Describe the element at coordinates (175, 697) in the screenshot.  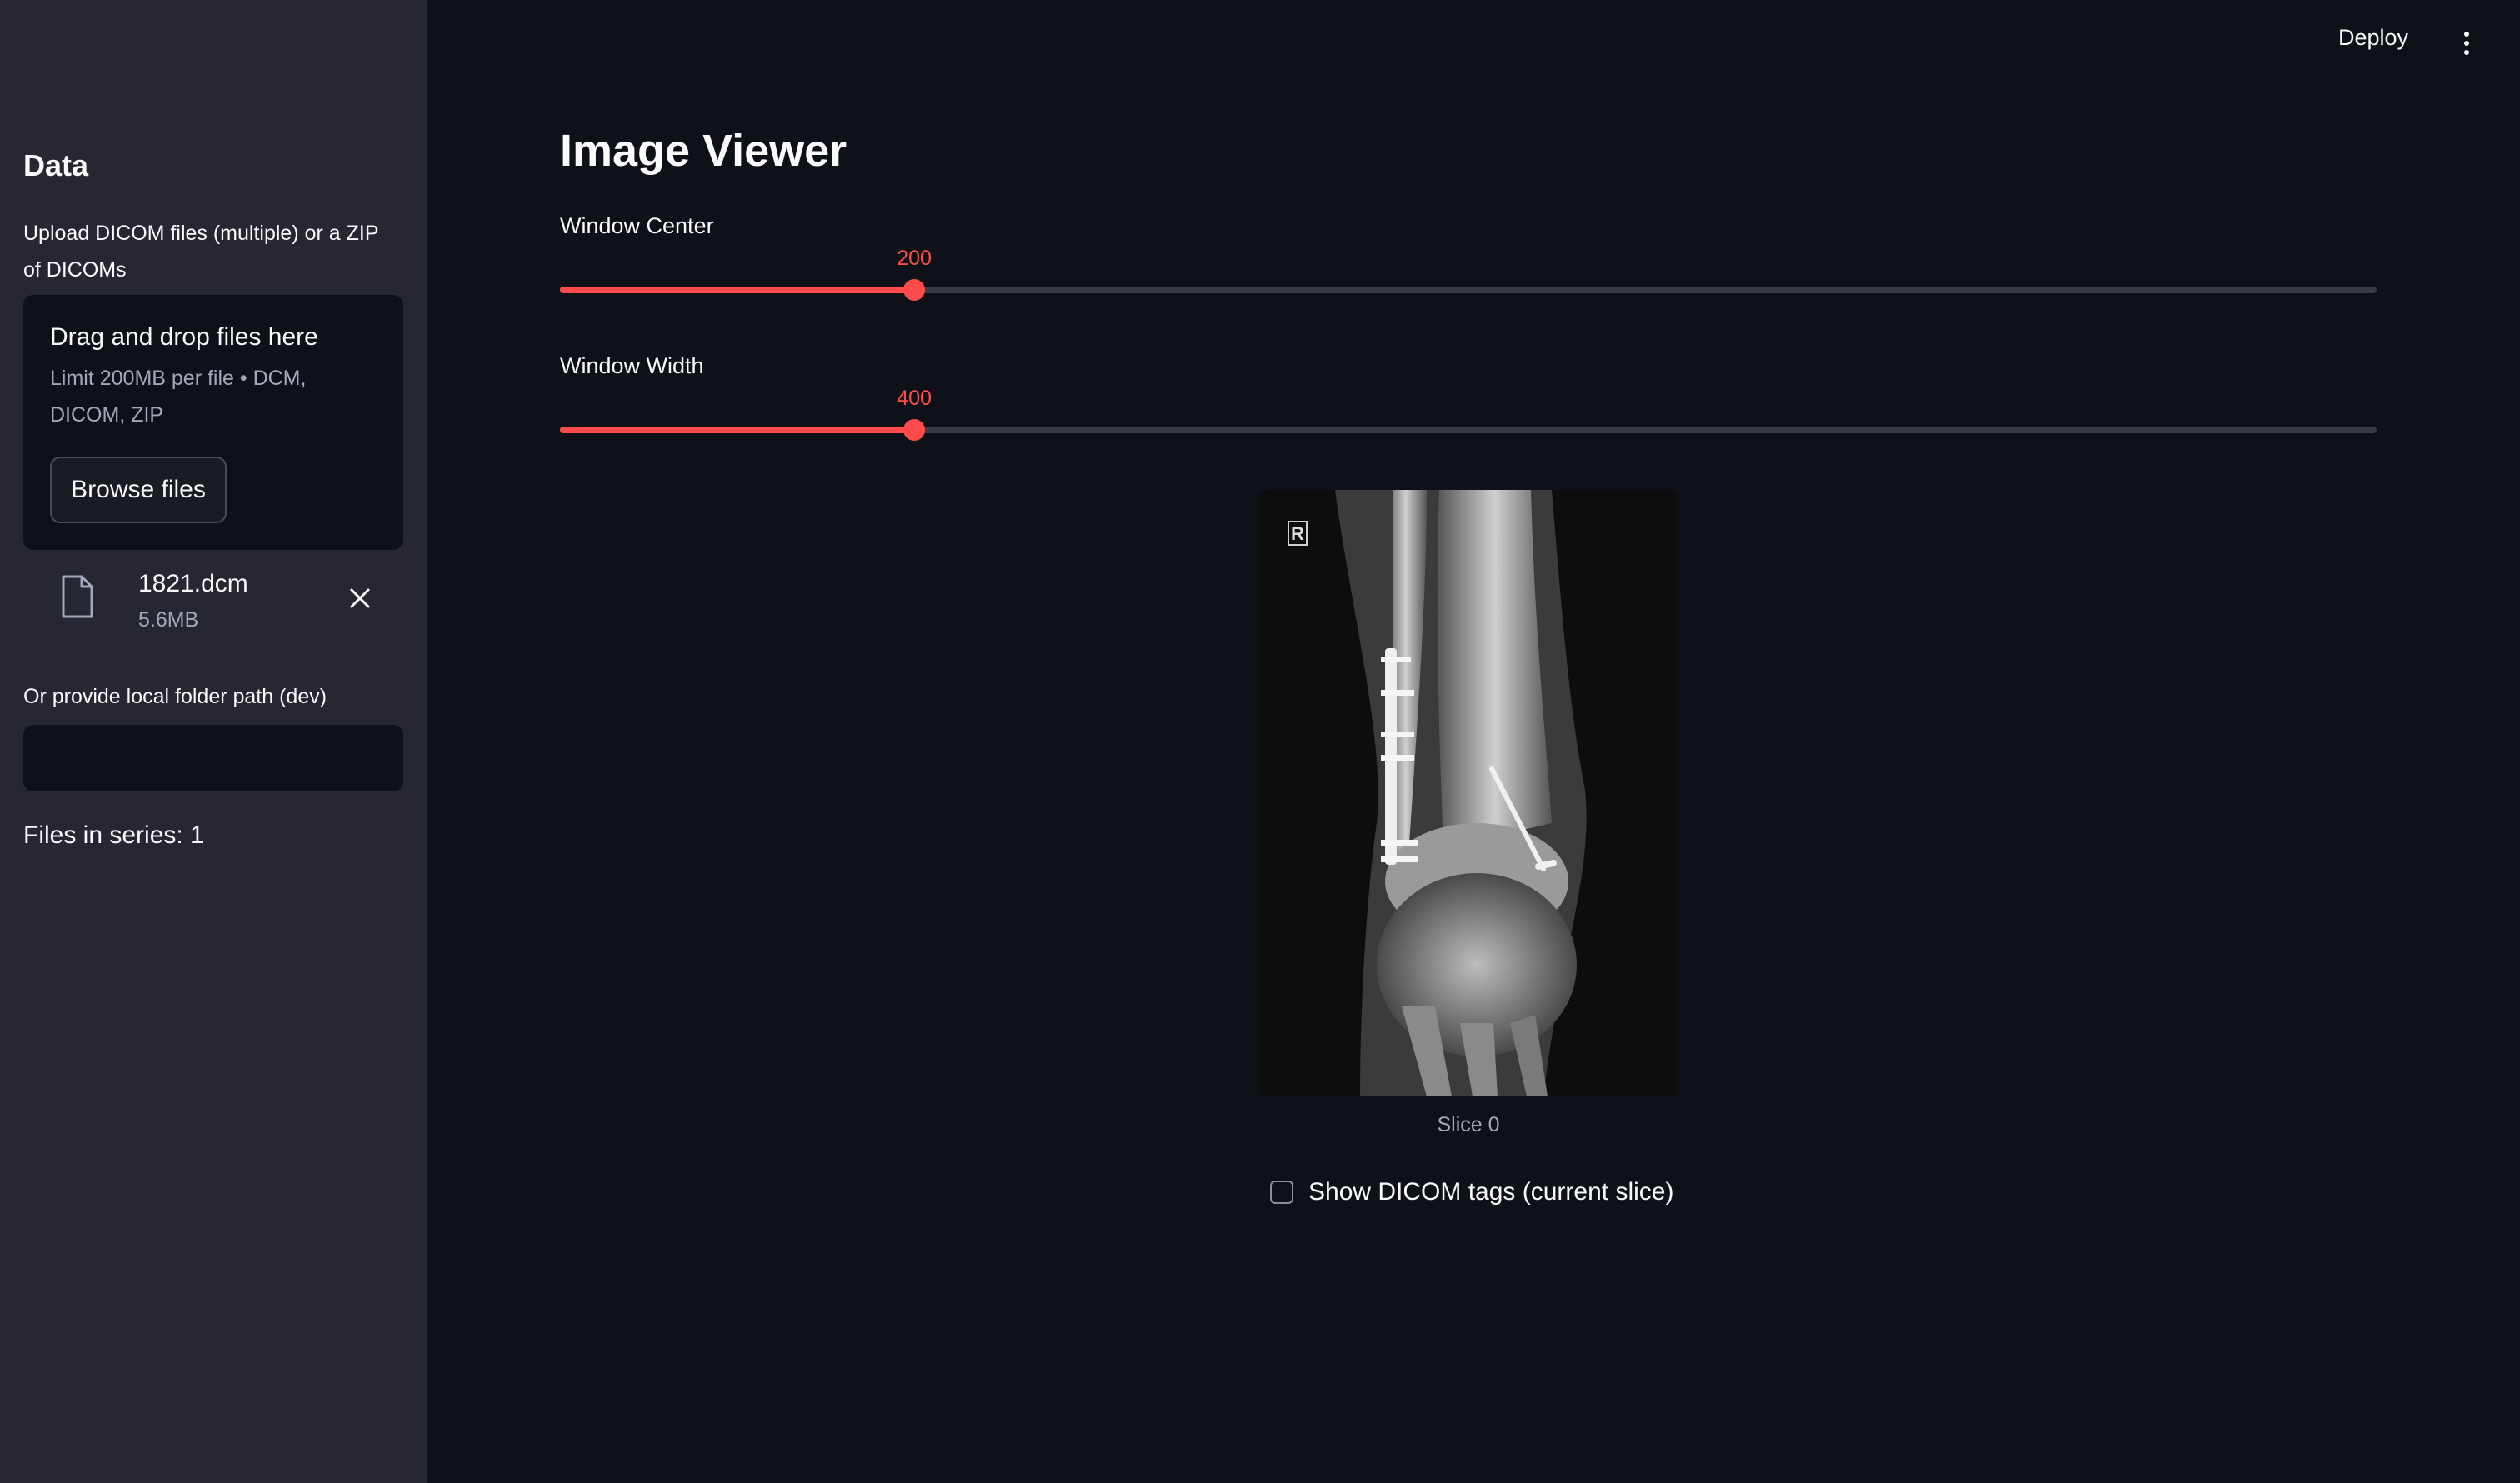
I see `folder-path-label: Or provide local folder path (dev)` at that location.